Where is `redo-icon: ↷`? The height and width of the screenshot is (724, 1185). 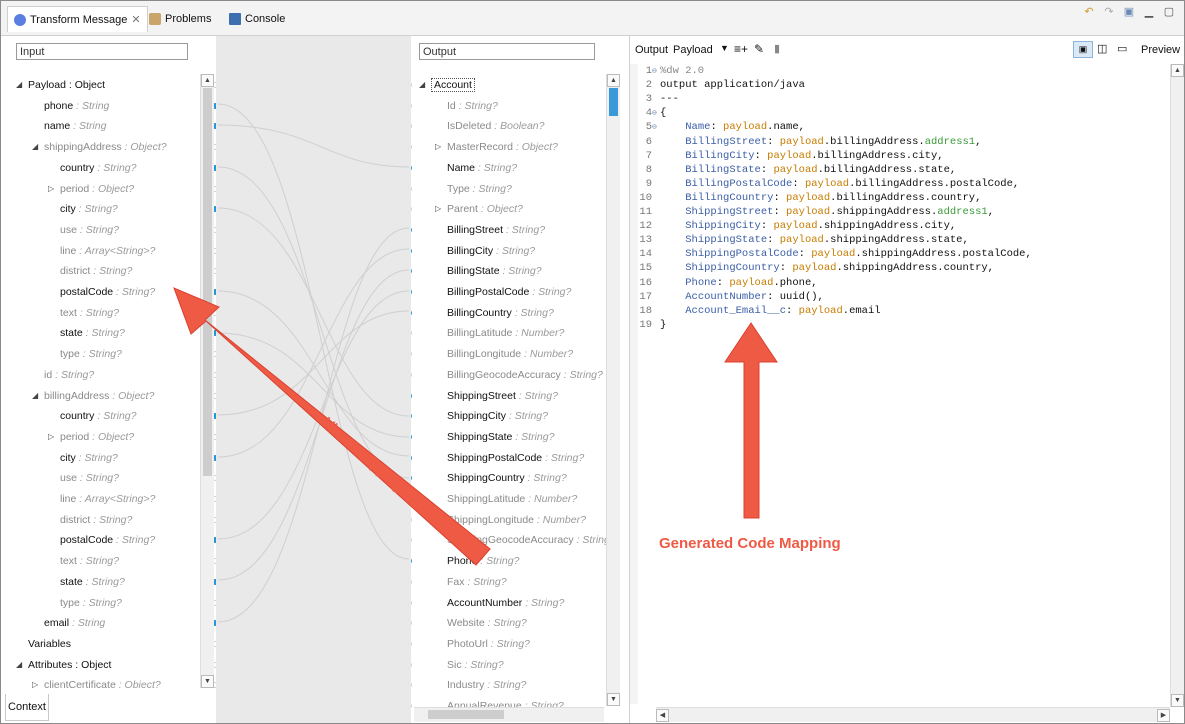
redo-icon: ↷ is located at coordinates (1109, 11).